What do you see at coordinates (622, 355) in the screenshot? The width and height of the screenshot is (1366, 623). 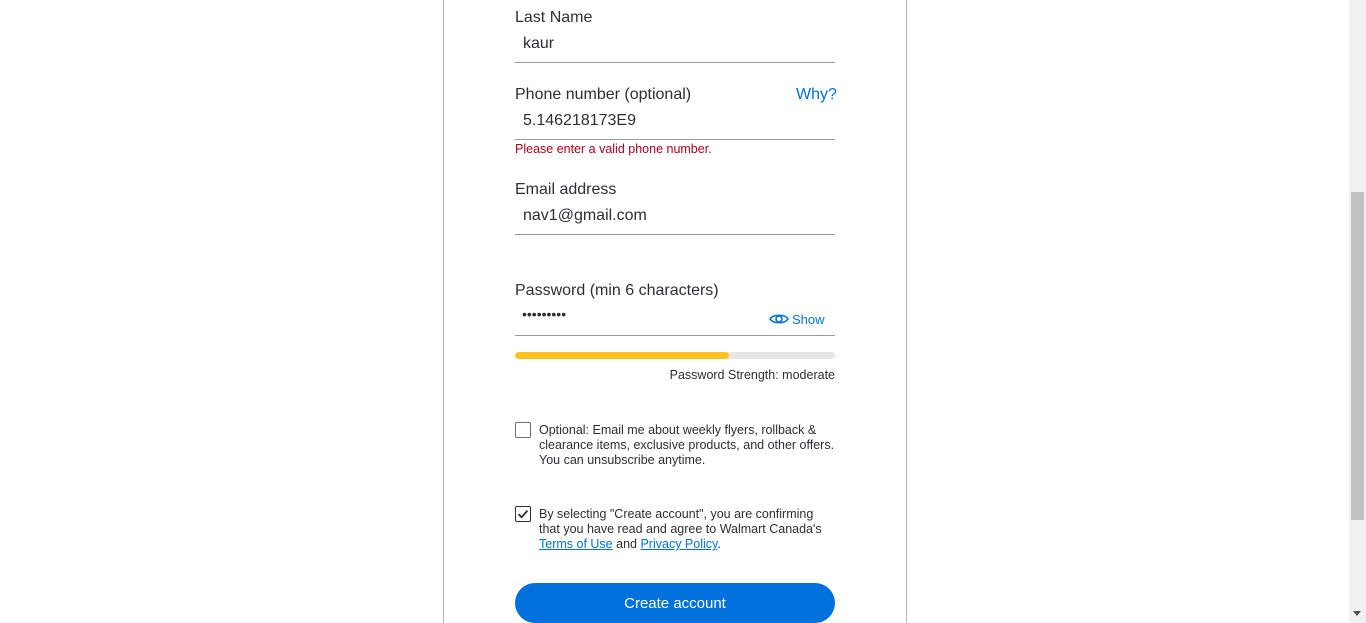 I see `password-strength-fill` at bounding box center [622, 355].